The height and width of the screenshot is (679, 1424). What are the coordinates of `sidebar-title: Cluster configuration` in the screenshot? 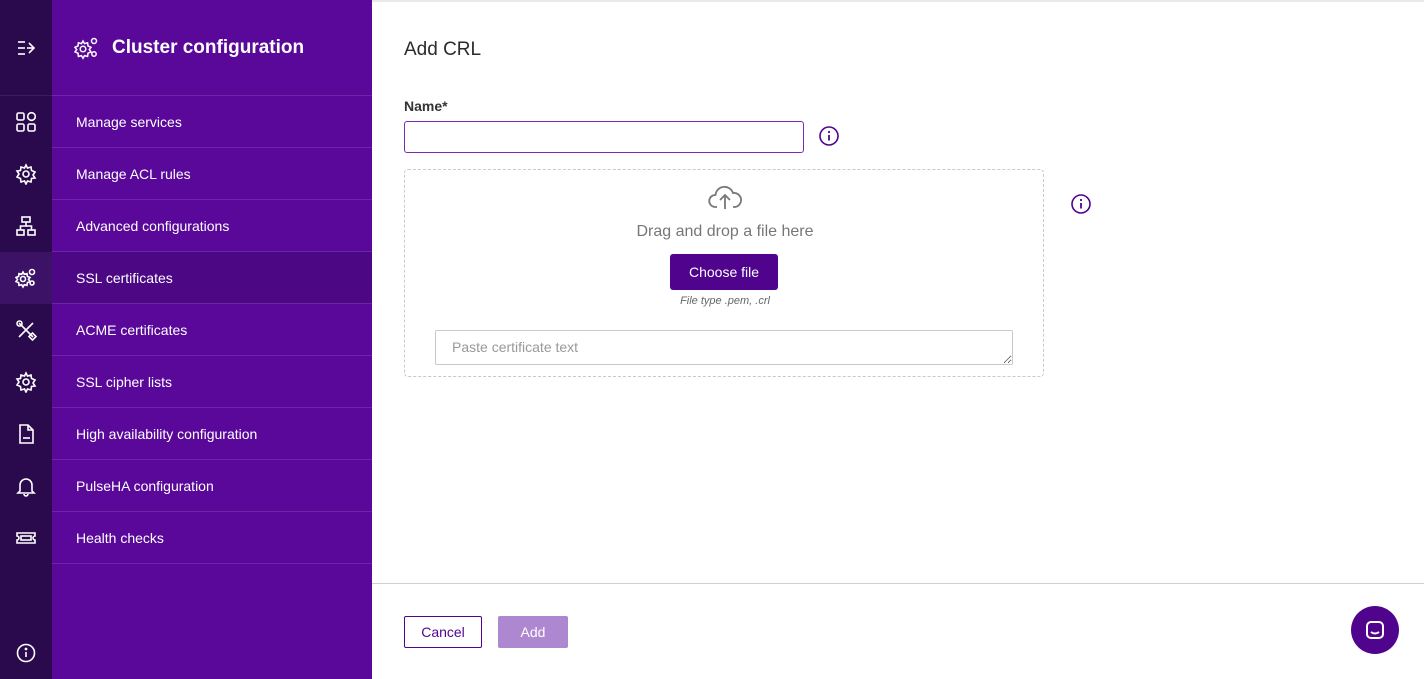 It's located at (208, 47).